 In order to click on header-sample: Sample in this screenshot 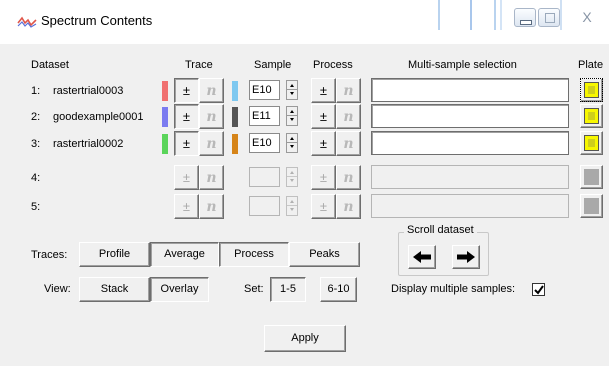, I will do `click(273, 65)`.